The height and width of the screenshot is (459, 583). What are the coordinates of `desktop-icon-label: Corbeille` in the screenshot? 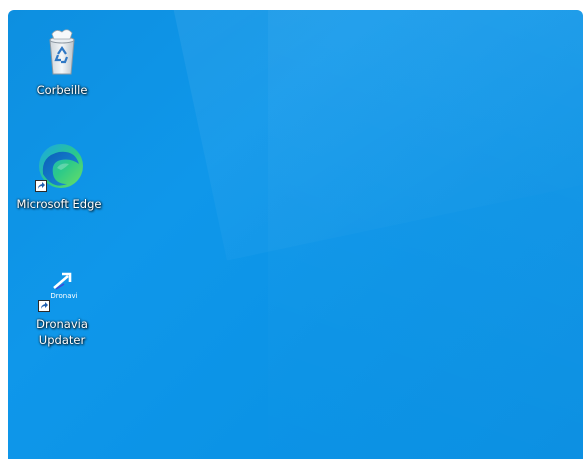 It's located at (62, 90).